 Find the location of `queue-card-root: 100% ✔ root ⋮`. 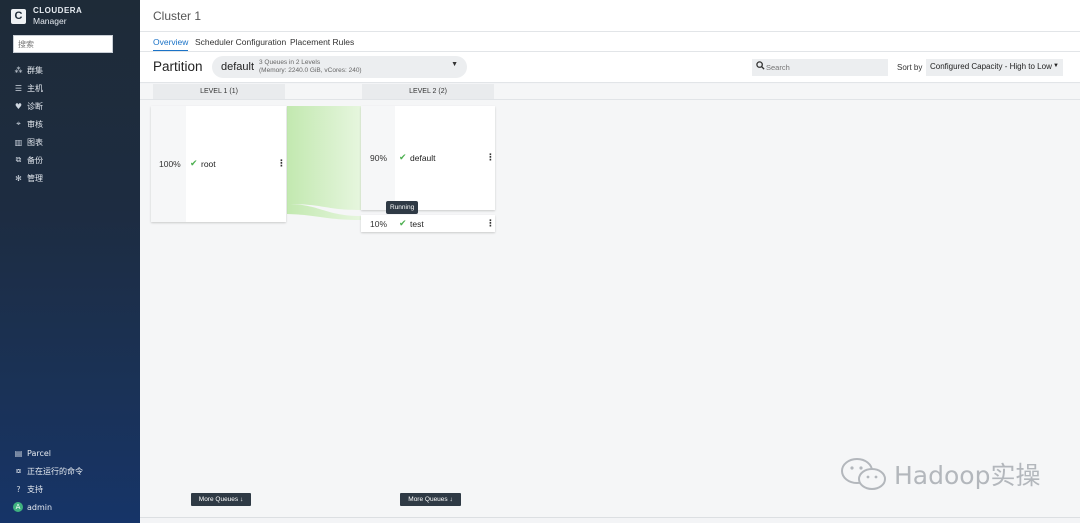

queue-card-root: 100% ✔ root ⋮ is located at coordinates (218, 164).